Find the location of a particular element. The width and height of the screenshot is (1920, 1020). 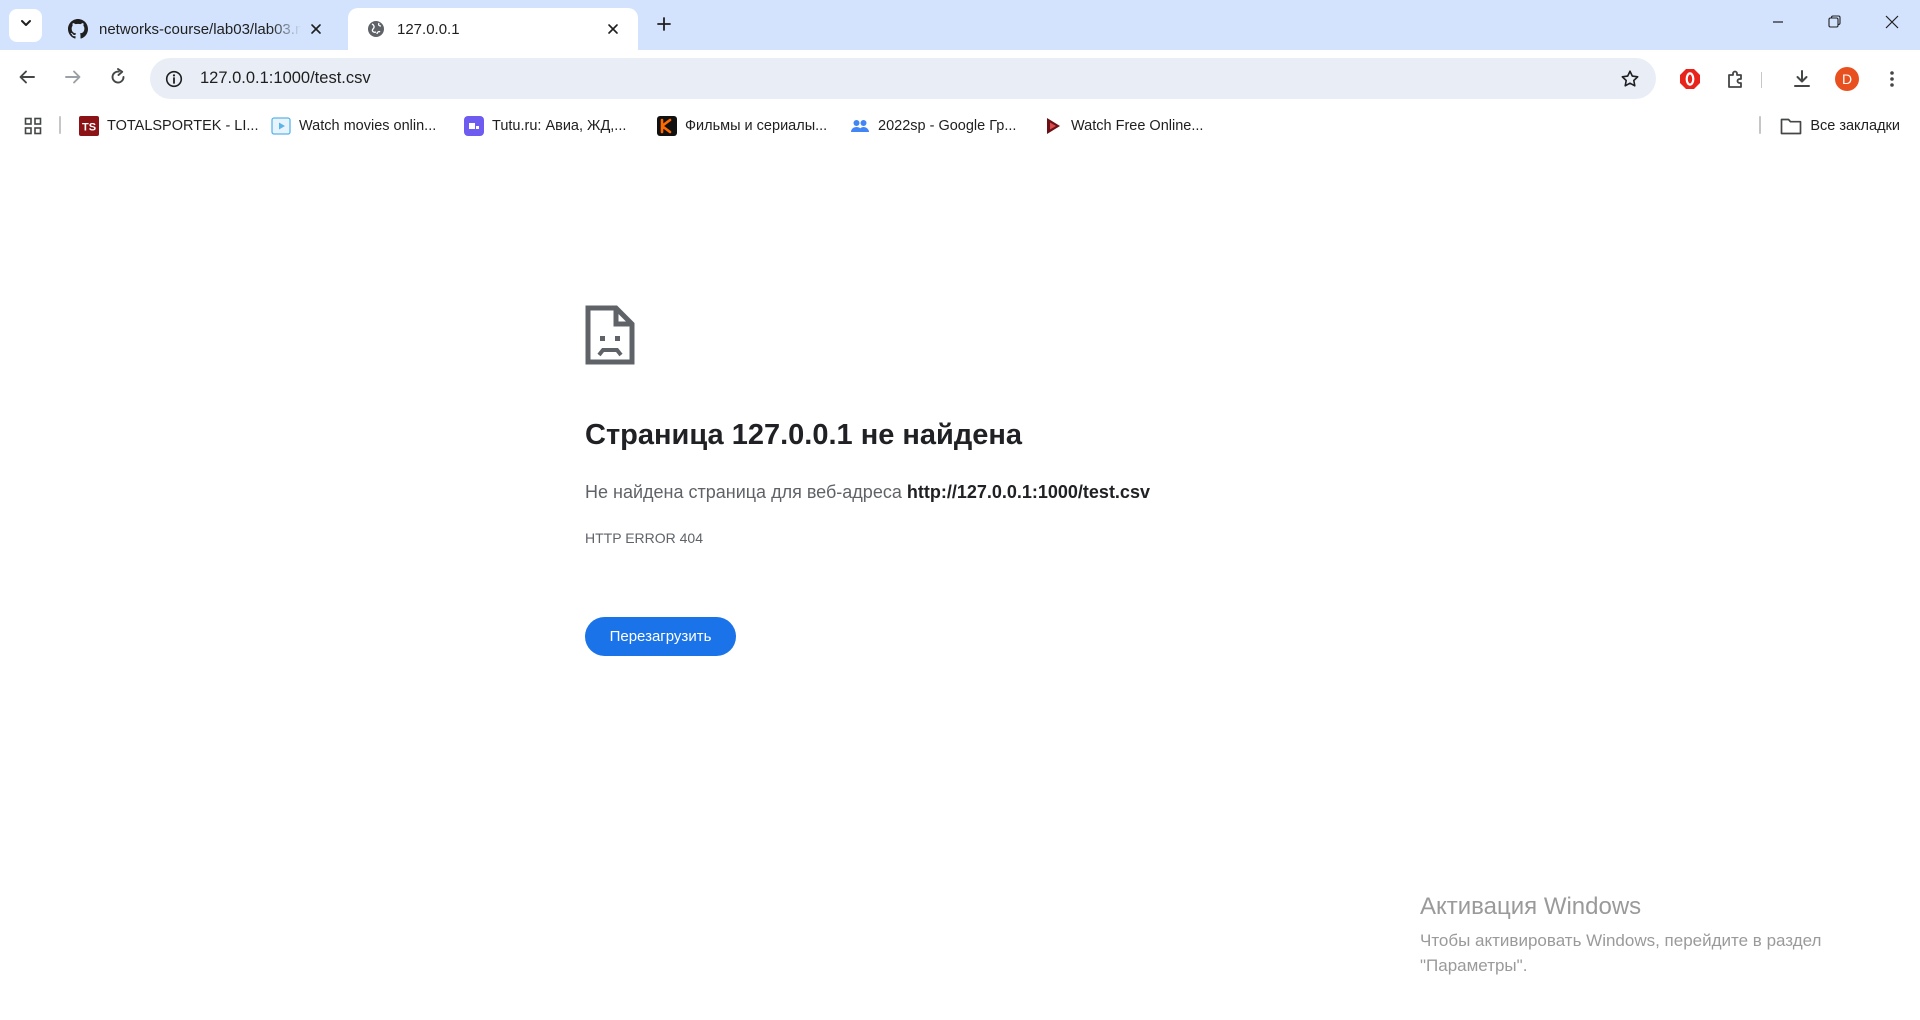

minimize-button is located at coordinates (1778, 24).